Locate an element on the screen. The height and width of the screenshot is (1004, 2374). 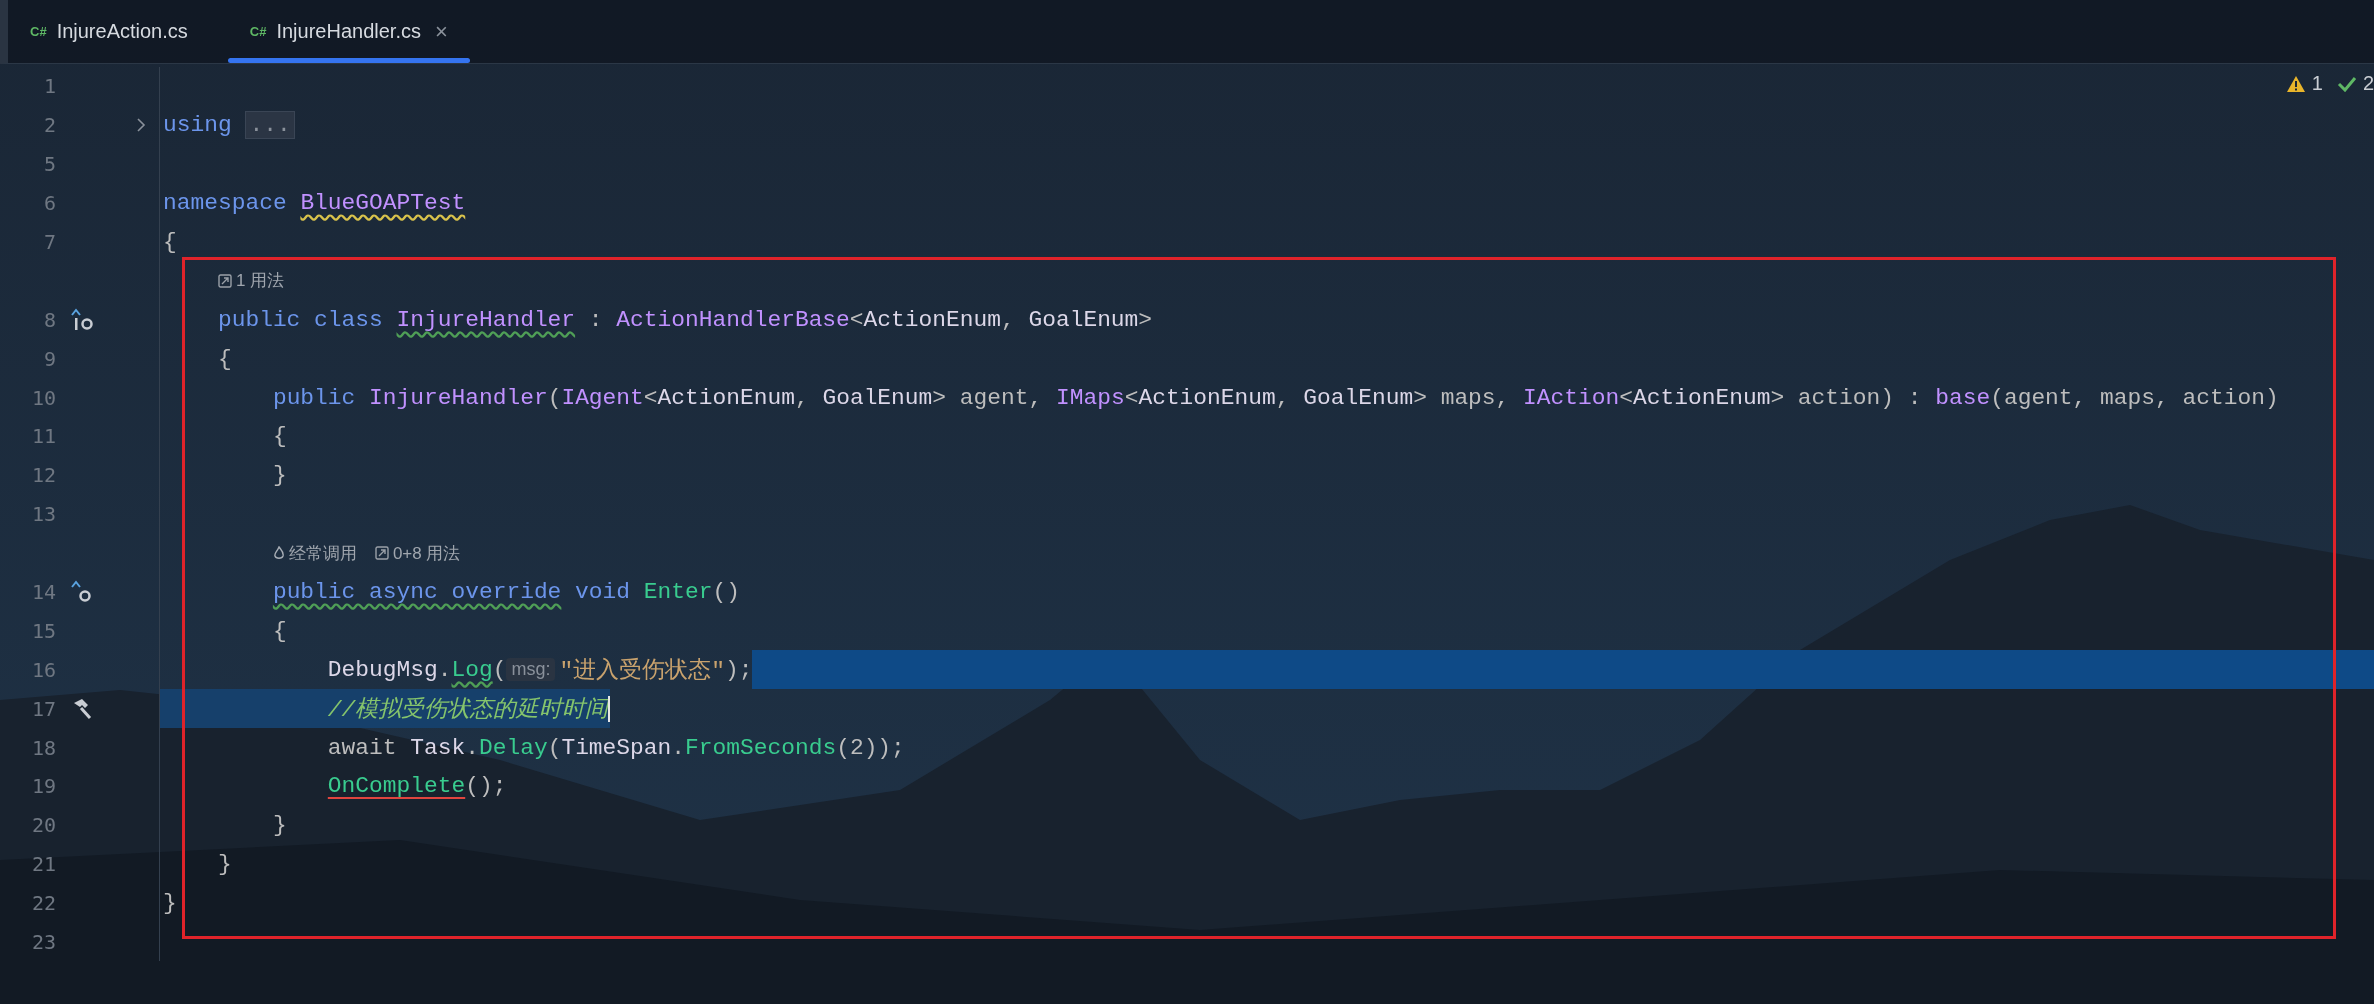
line-number: 21 is located at coordinates (43, 864).